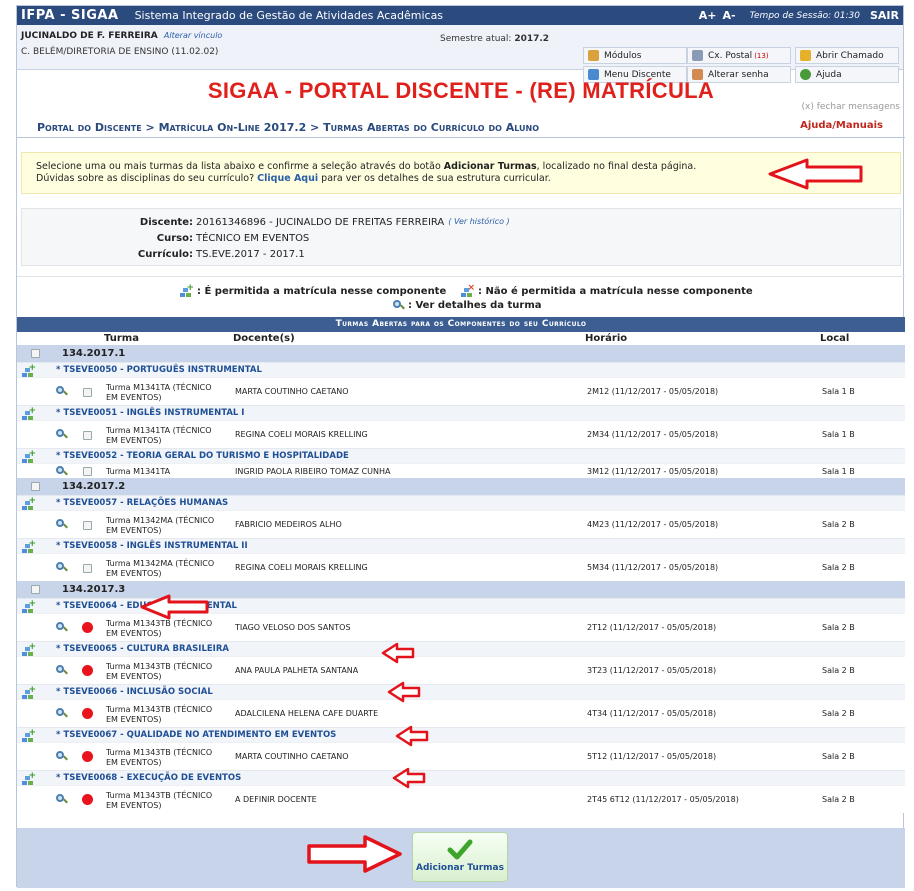  I want to click on font-increase-button: A+, so click(708, 15).